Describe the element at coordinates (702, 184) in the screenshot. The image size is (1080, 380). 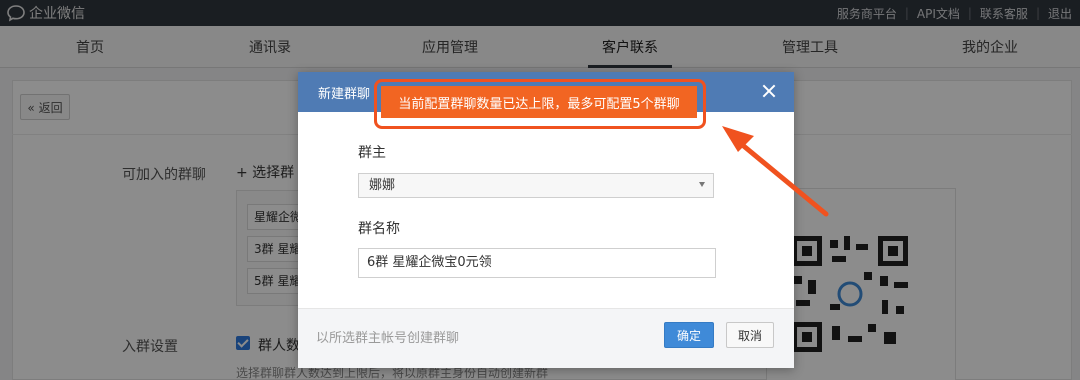
I see `chevron-down-icon` at that location.